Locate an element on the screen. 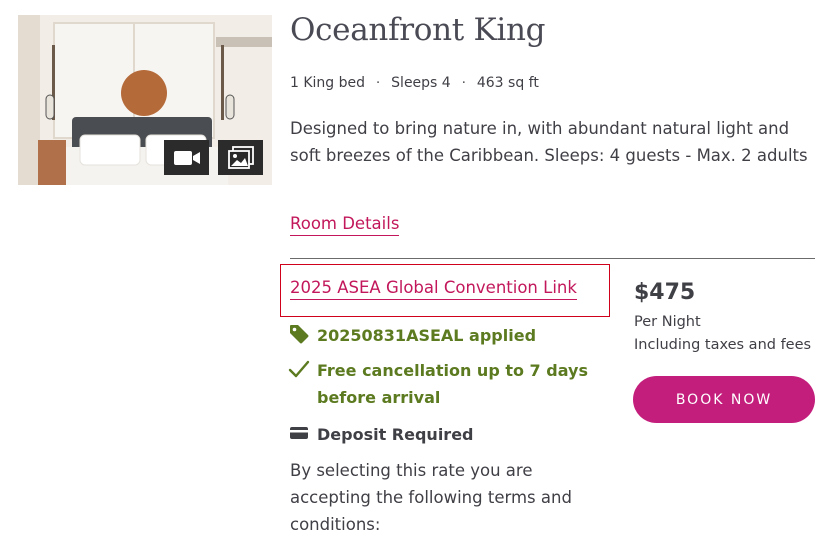 This screenshot has height=556, width=834. section-divider is located at coordinates (552, 258).